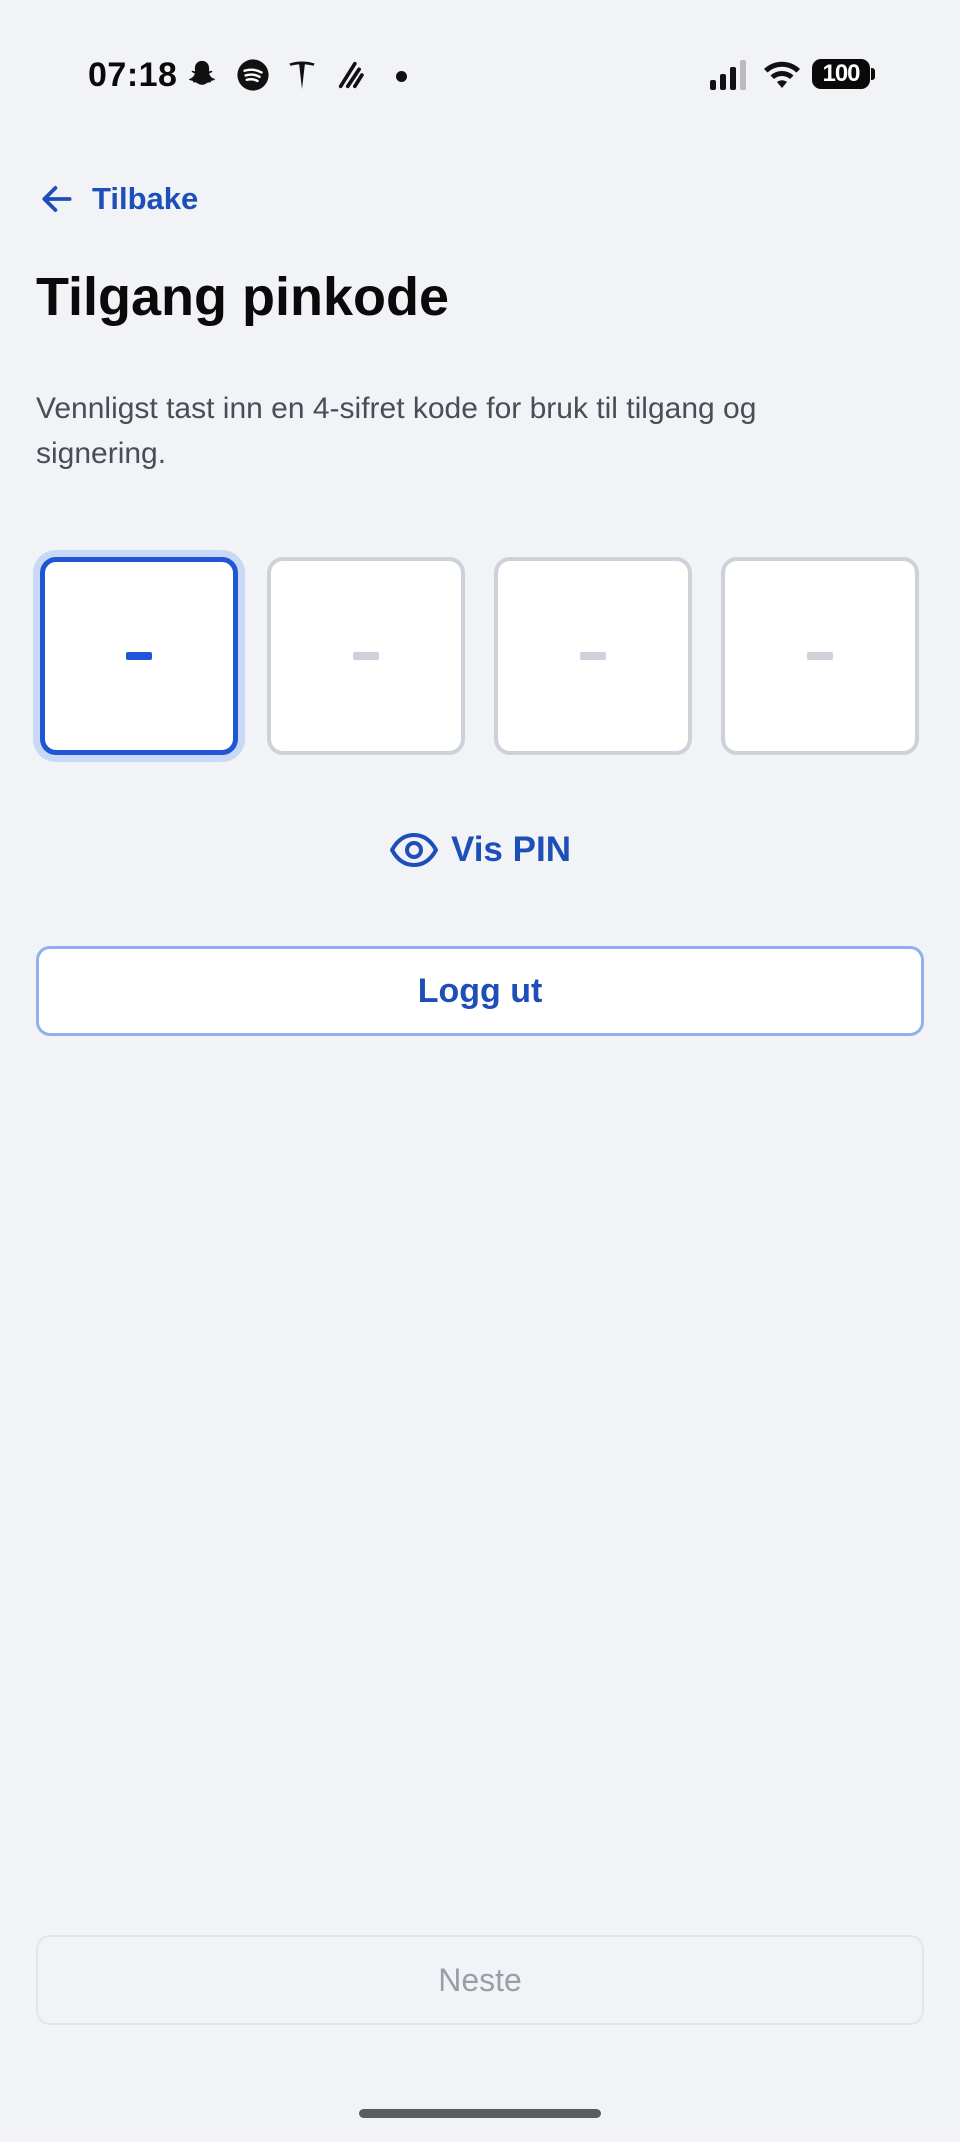  I want to click on status-bar: 07:18 100, so click(480, 75).